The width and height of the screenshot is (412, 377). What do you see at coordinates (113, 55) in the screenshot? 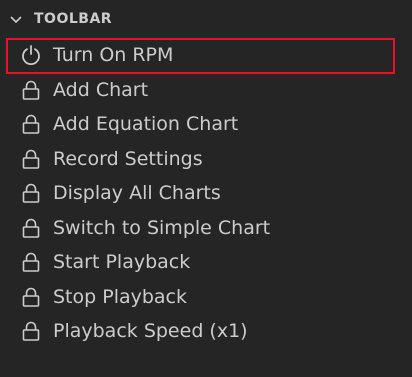
I see `toolbar-item-label: Turn On RPM` at bounding box center [113, 55].